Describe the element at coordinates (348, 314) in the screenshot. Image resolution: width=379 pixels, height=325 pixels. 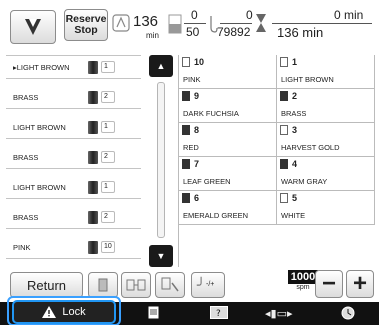
I see `clock-icon` at that location.